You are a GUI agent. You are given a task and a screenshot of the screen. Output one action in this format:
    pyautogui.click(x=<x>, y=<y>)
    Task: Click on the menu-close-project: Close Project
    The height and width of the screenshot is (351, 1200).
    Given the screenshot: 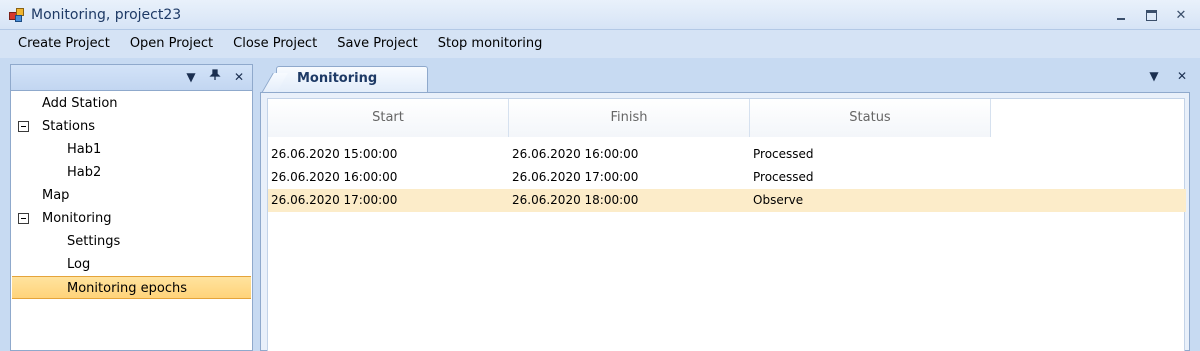 What is the action you would take?
    pyautogui.click(x=275, y=44)
    